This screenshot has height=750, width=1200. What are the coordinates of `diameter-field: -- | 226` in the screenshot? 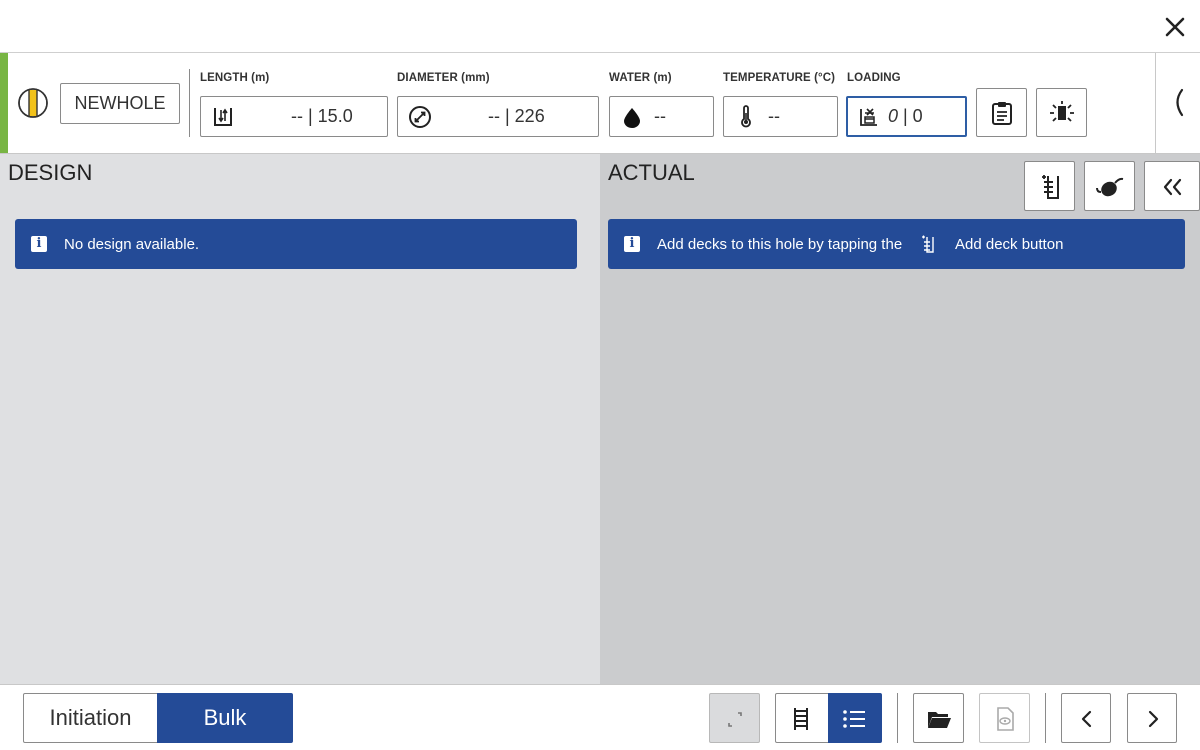 It's located at (498, 116).